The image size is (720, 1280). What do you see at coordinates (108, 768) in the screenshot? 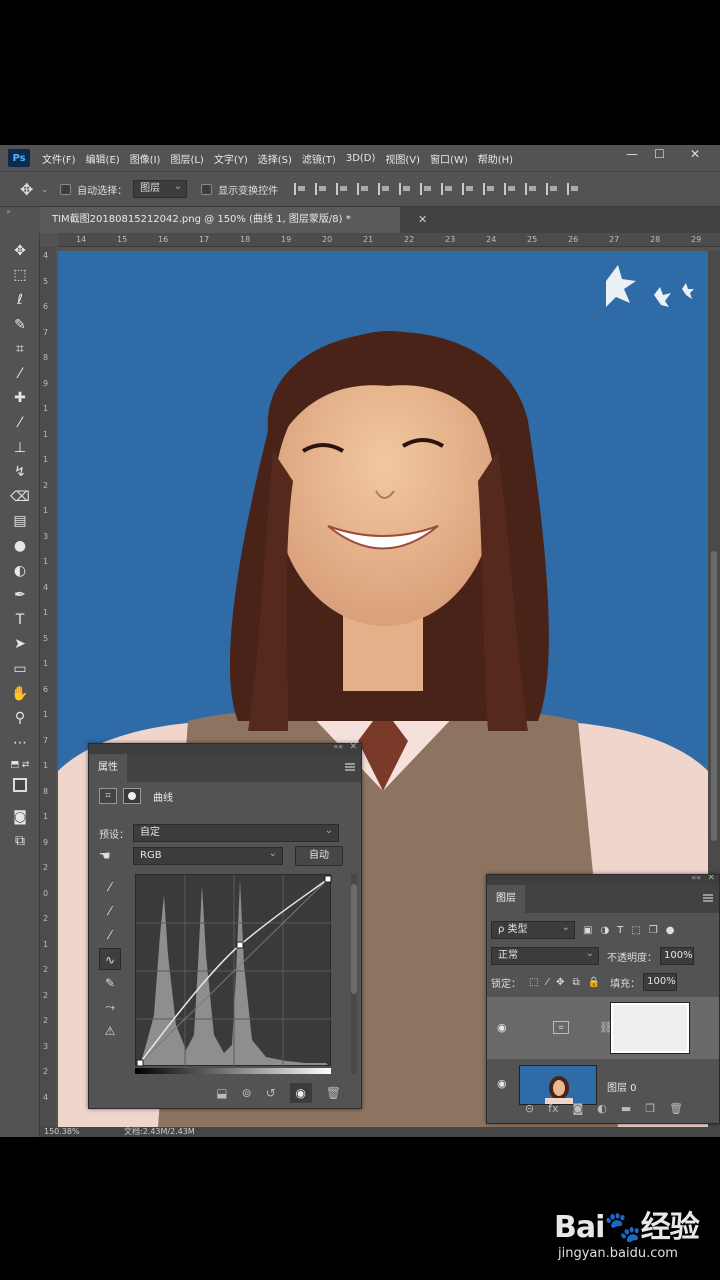
I see `tab-properties: 属性` at bounding box center [108, 768].